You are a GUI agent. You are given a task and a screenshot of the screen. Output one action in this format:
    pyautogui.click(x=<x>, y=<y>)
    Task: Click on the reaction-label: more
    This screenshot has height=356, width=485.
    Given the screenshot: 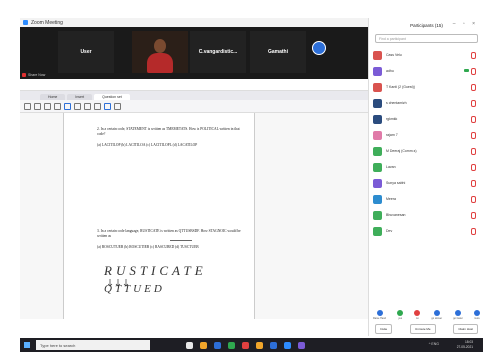 What is the action you would take?
    pyautogui.click(x=477, y=318)
    